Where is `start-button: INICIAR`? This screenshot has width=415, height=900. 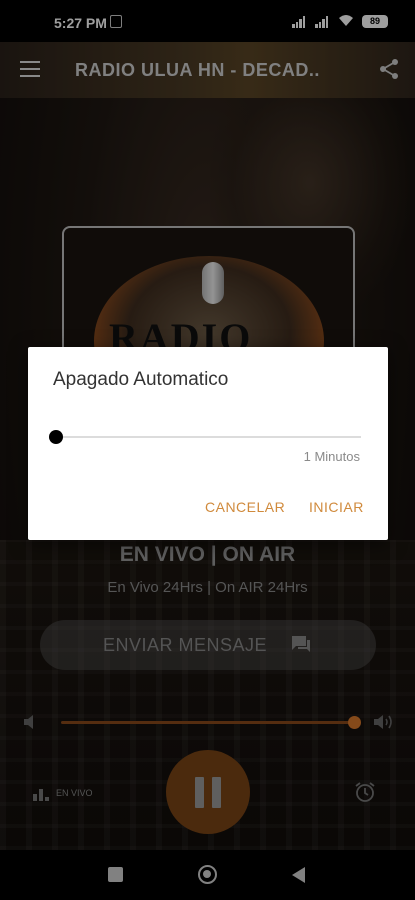
start-button: INICIAR is located at coordinates (336, 507).